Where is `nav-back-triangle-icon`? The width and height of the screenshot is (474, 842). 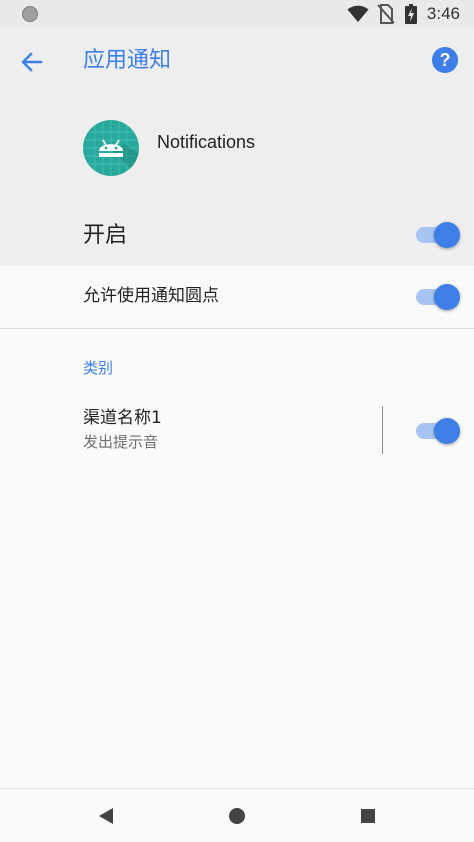 nav-back-triangle-icon is located at coordinates (106, 816).